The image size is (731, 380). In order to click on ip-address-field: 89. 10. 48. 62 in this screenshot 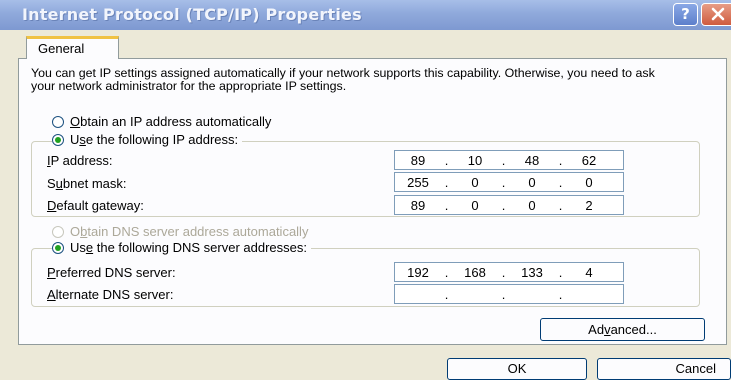, I will do `click(509, 160)`.